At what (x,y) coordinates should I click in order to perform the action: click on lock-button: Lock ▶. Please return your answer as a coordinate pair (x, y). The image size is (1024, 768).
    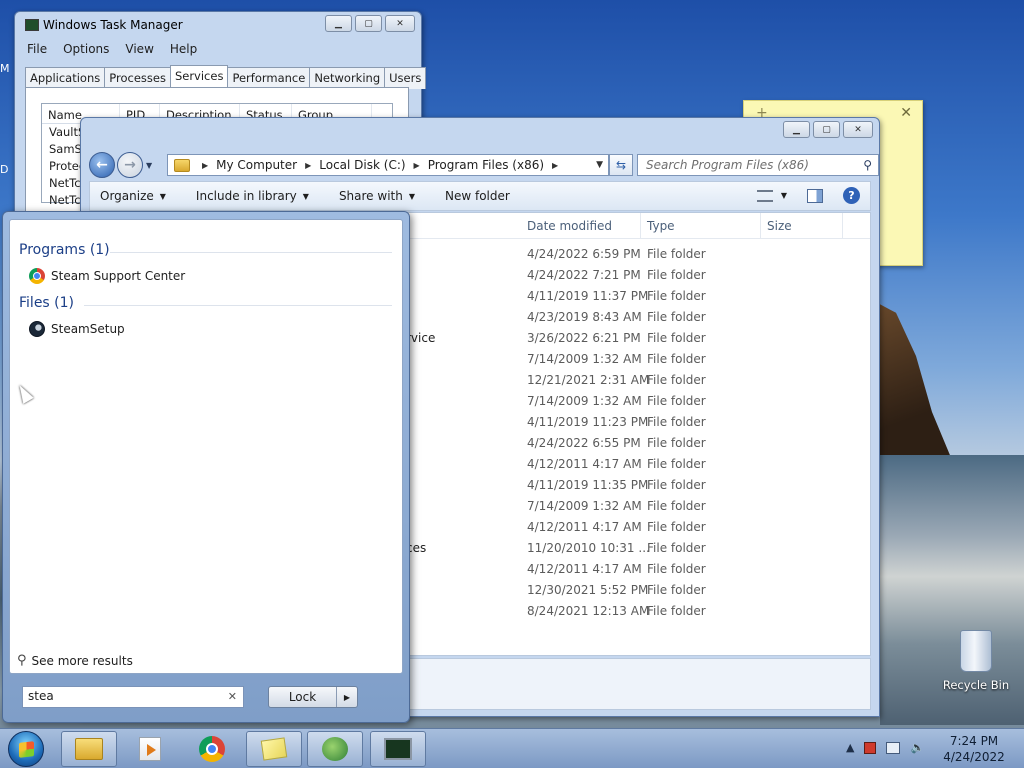
    Looking at the image, I should click on (313, 697).